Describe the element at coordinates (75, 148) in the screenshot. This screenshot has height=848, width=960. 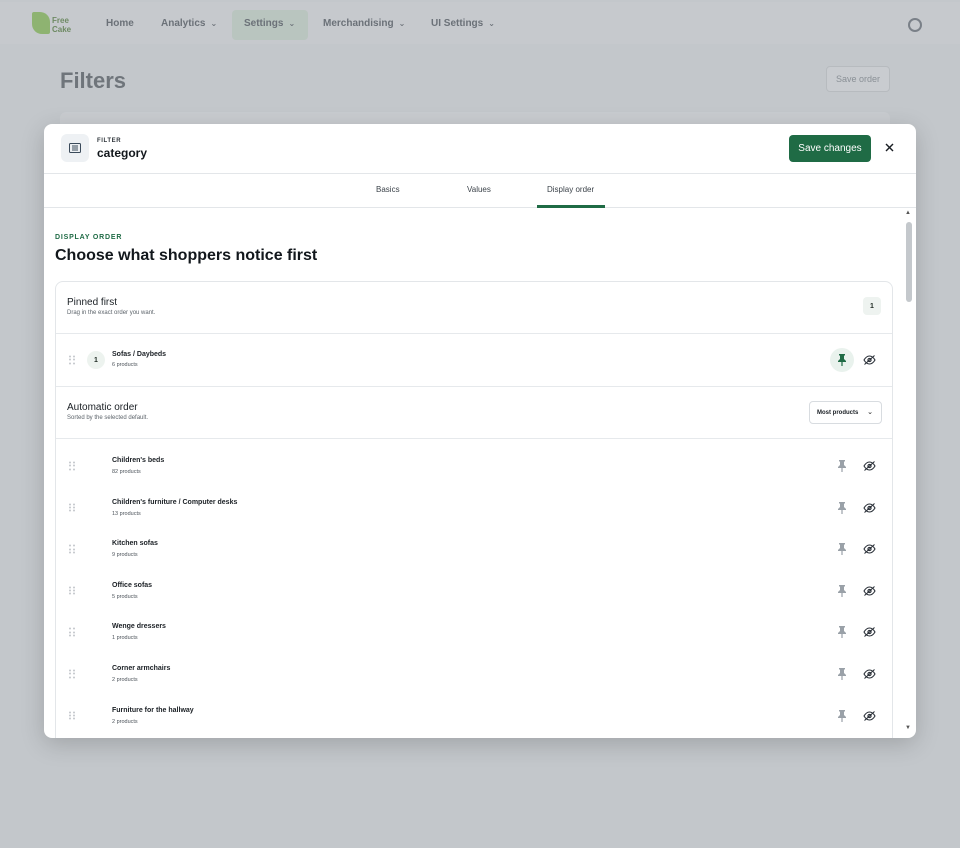
I see `list-icon` at that location.